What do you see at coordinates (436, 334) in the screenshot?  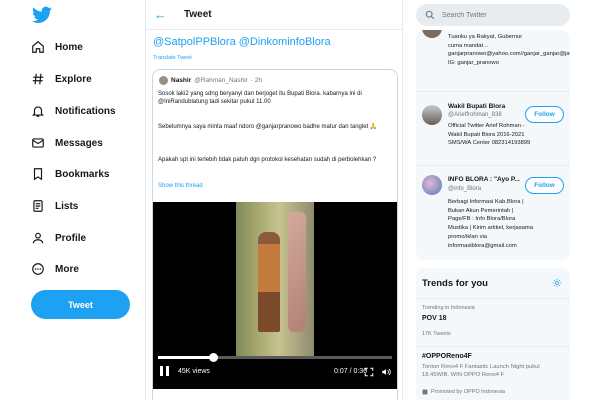 I see `trend-count: 17K Tweets` at bounding box center [436, 334].